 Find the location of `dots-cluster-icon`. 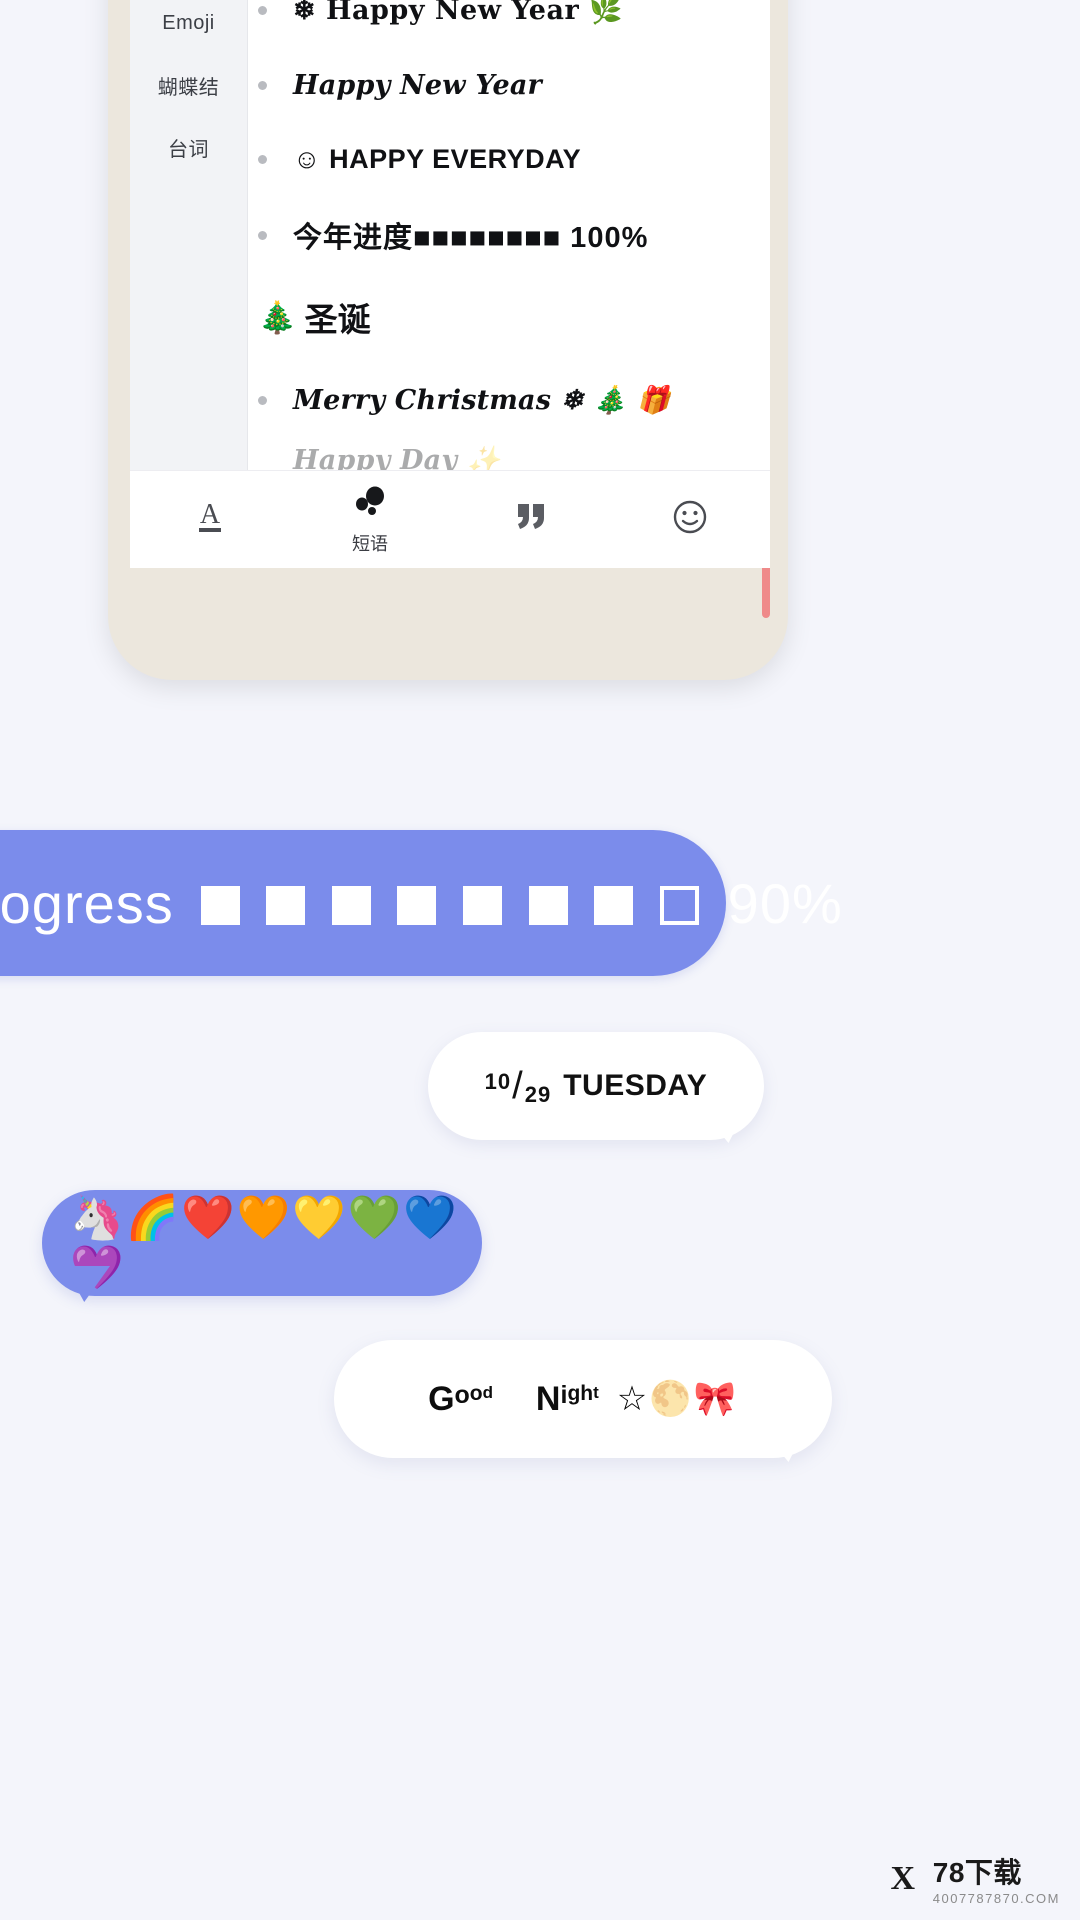

dots-cluster-icon is located at coordinates (370, 504).